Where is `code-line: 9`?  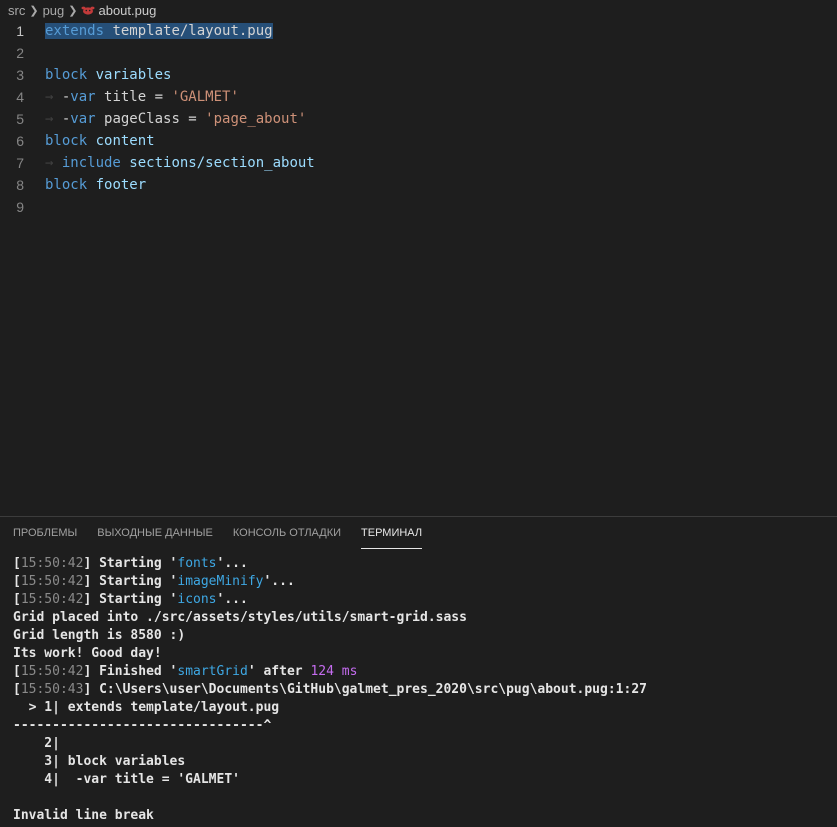 code-line: 9 is located at coordinates (418, 207).